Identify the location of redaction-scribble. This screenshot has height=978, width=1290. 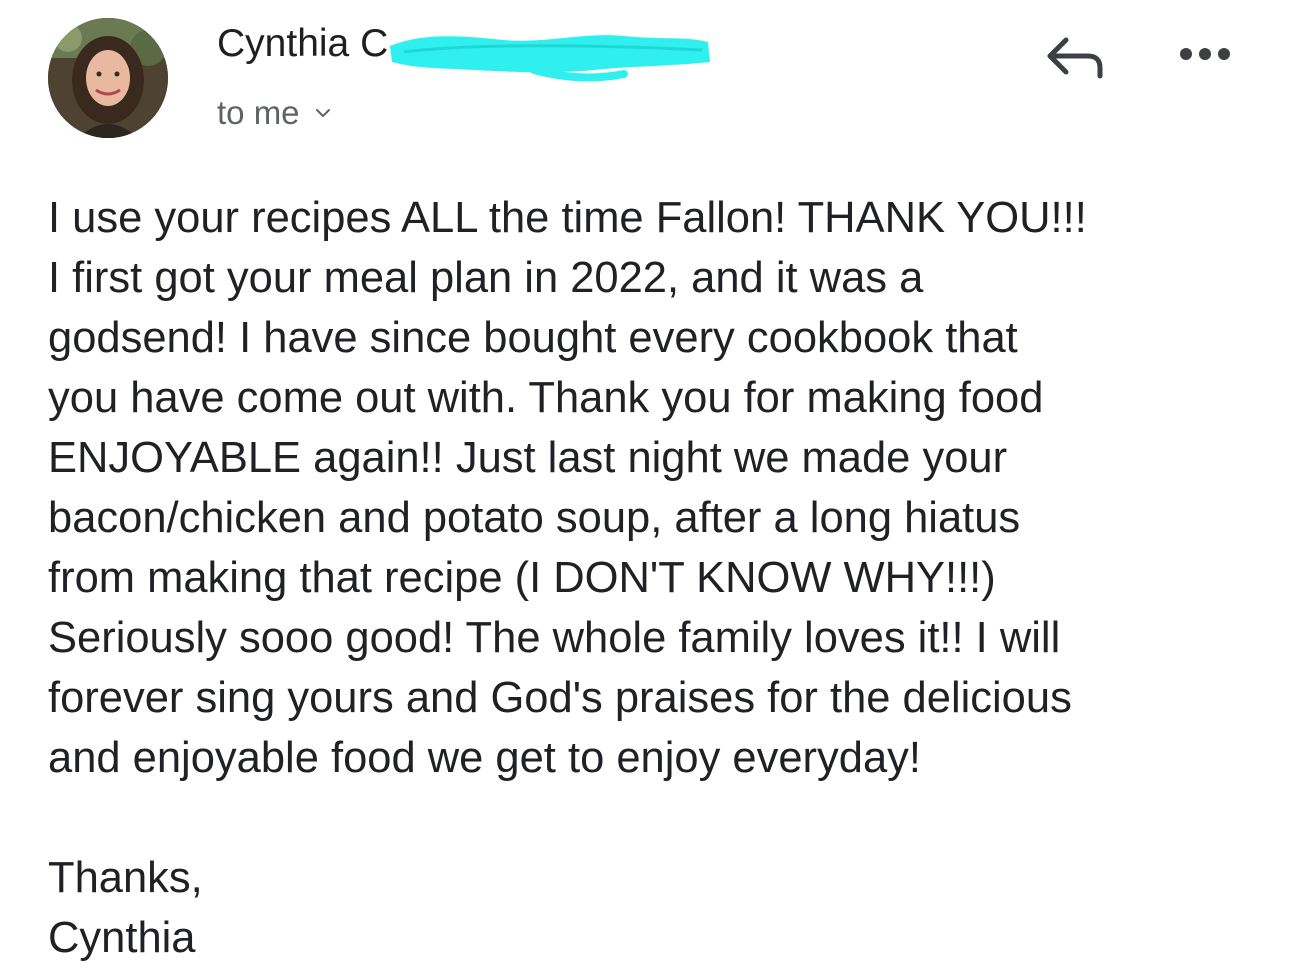
(550, 58).